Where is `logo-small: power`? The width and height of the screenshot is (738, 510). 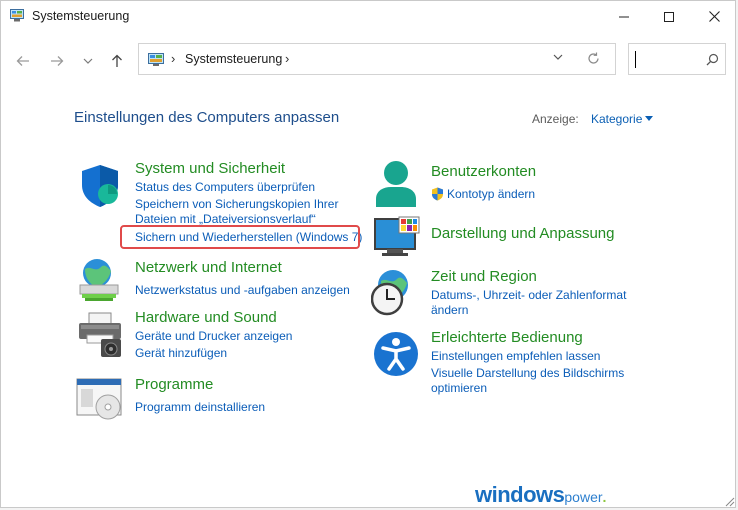 logo-small: power is located at coordinates (583, 497).